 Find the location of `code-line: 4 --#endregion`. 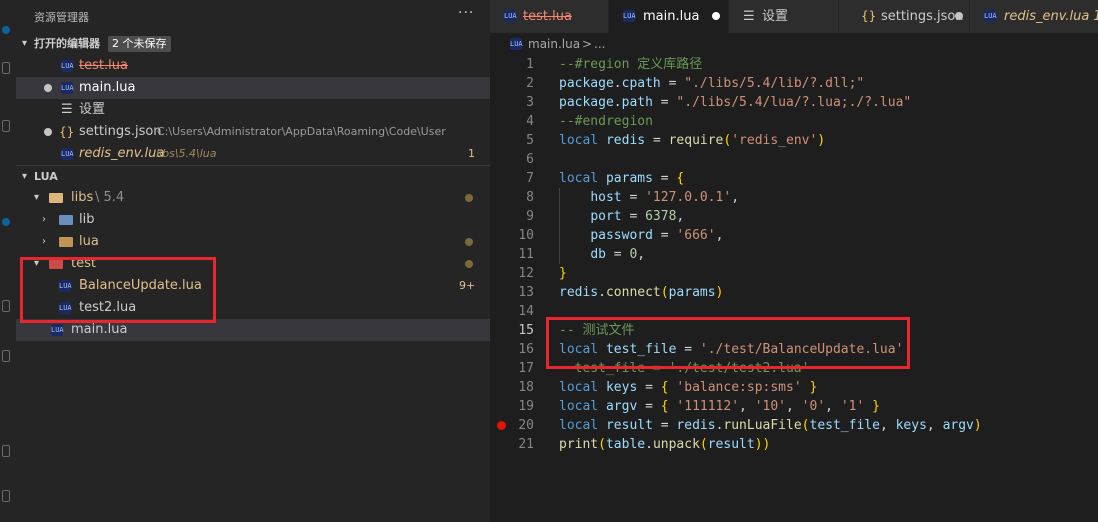

code-line: 4 --#endregion is located at coordinates (794, 121).